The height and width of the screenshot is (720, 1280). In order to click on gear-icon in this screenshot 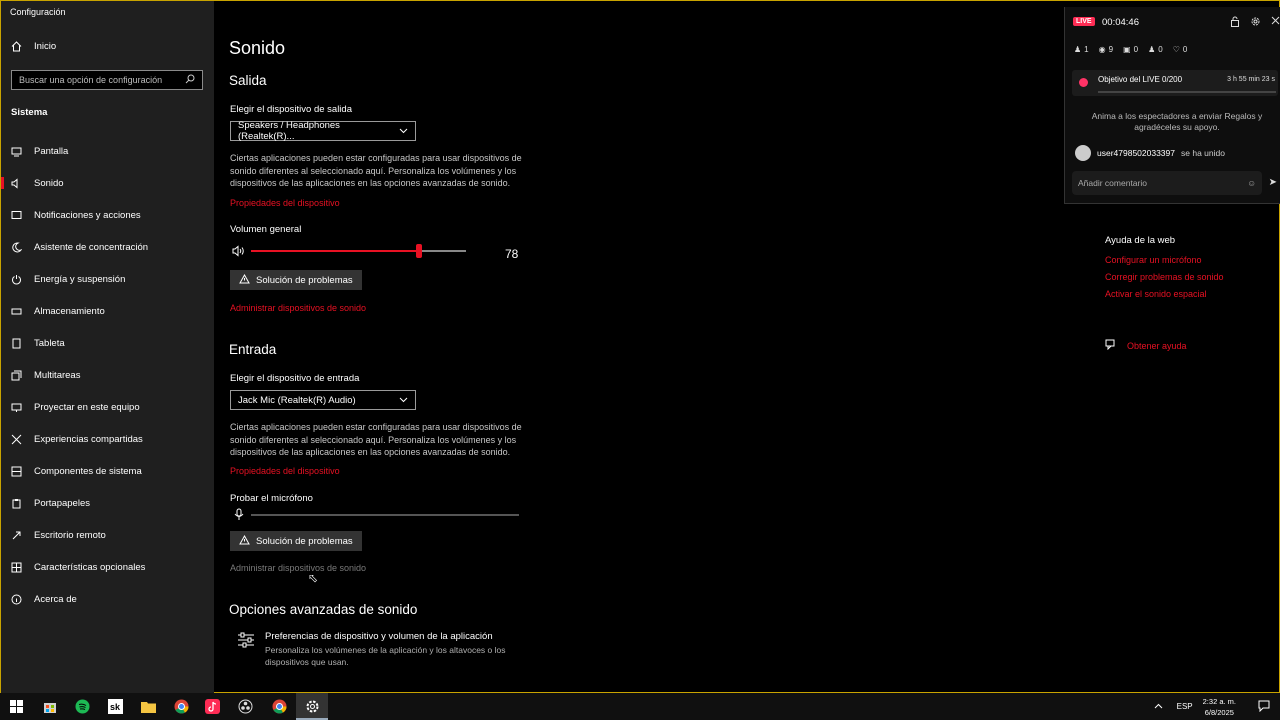, I will do `click(1255, 23)`.